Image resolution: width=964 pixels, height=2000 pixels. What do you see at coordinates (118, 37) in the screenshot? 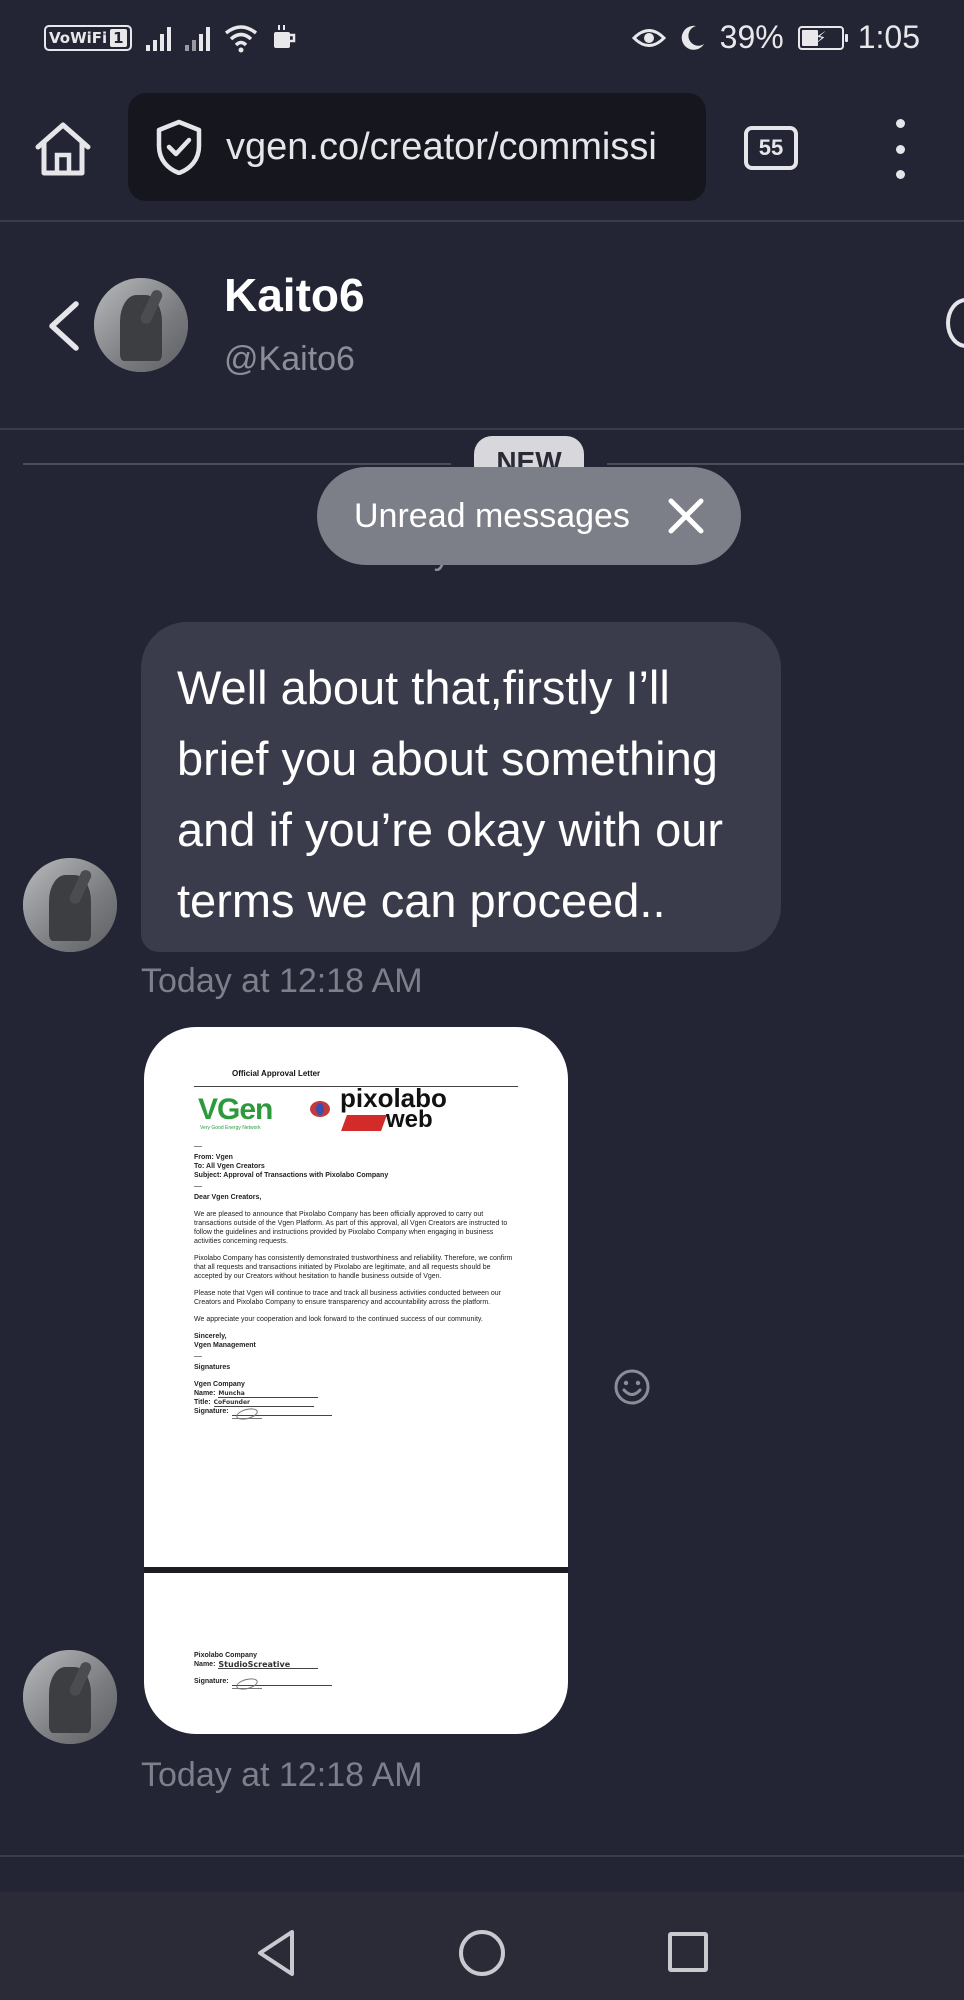
I see `sim-slot-label: 1` at bounding box center [118, 37].